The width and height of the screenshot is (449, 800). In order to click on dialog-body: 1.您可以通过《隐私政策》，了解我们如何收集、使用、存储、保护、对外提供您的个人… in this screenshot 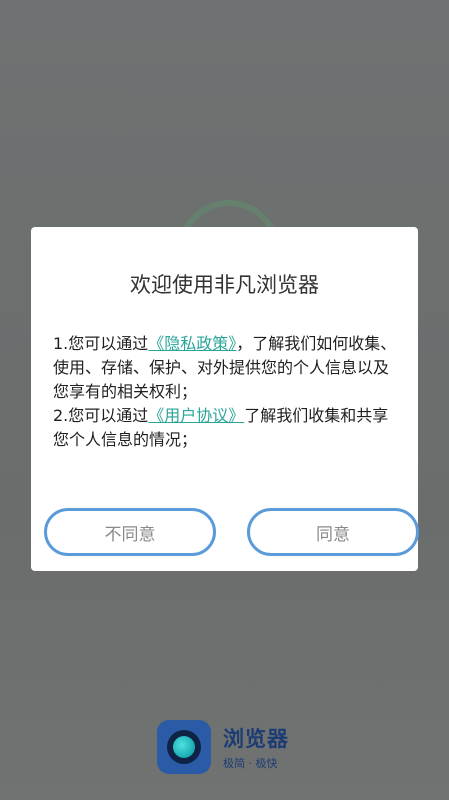, I will do `click(228, 392)`.